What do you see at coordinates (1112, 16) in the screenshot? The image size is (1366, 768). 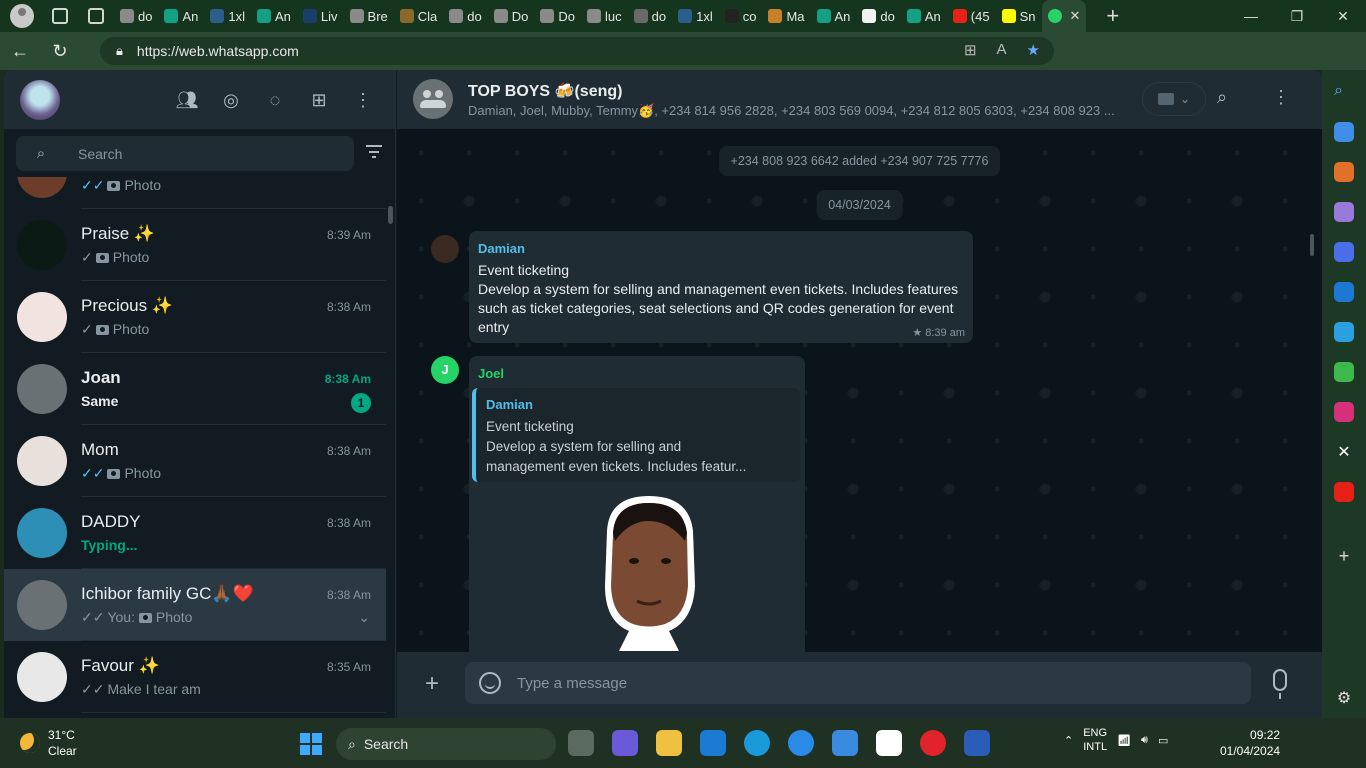 I see `new-tab-button: +` at bounding box center [1112, 16].